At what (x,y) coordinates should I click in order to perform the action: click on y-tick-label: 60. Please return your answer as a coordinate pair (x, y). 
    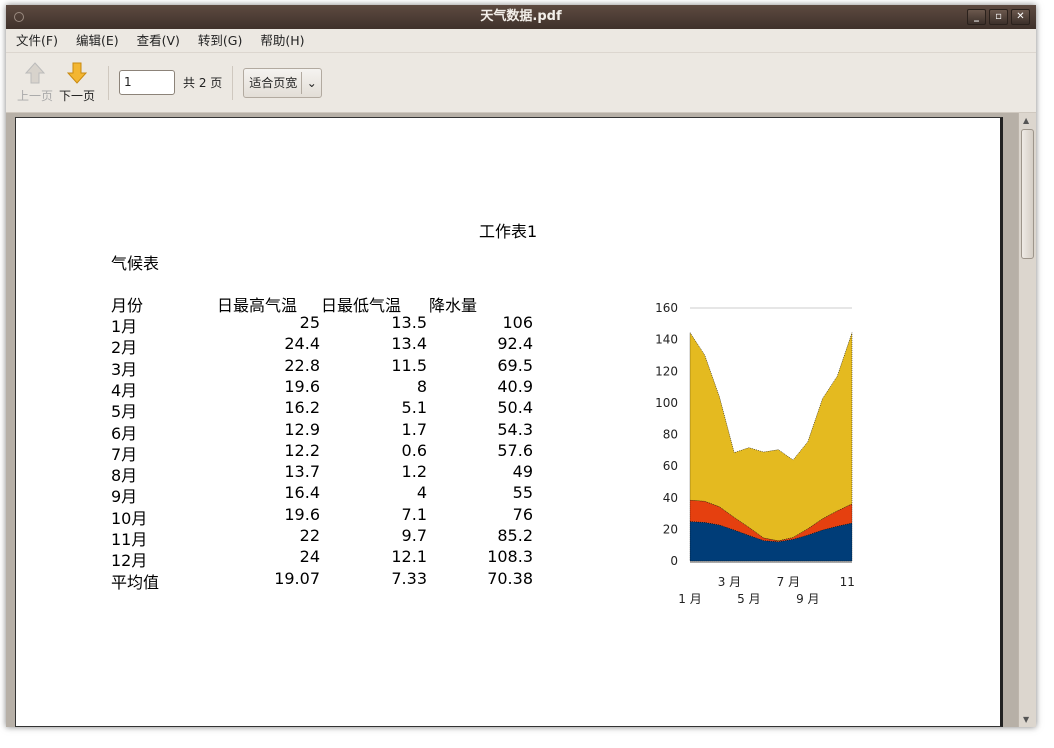
    Looking at the image, I should click on (670, 466).